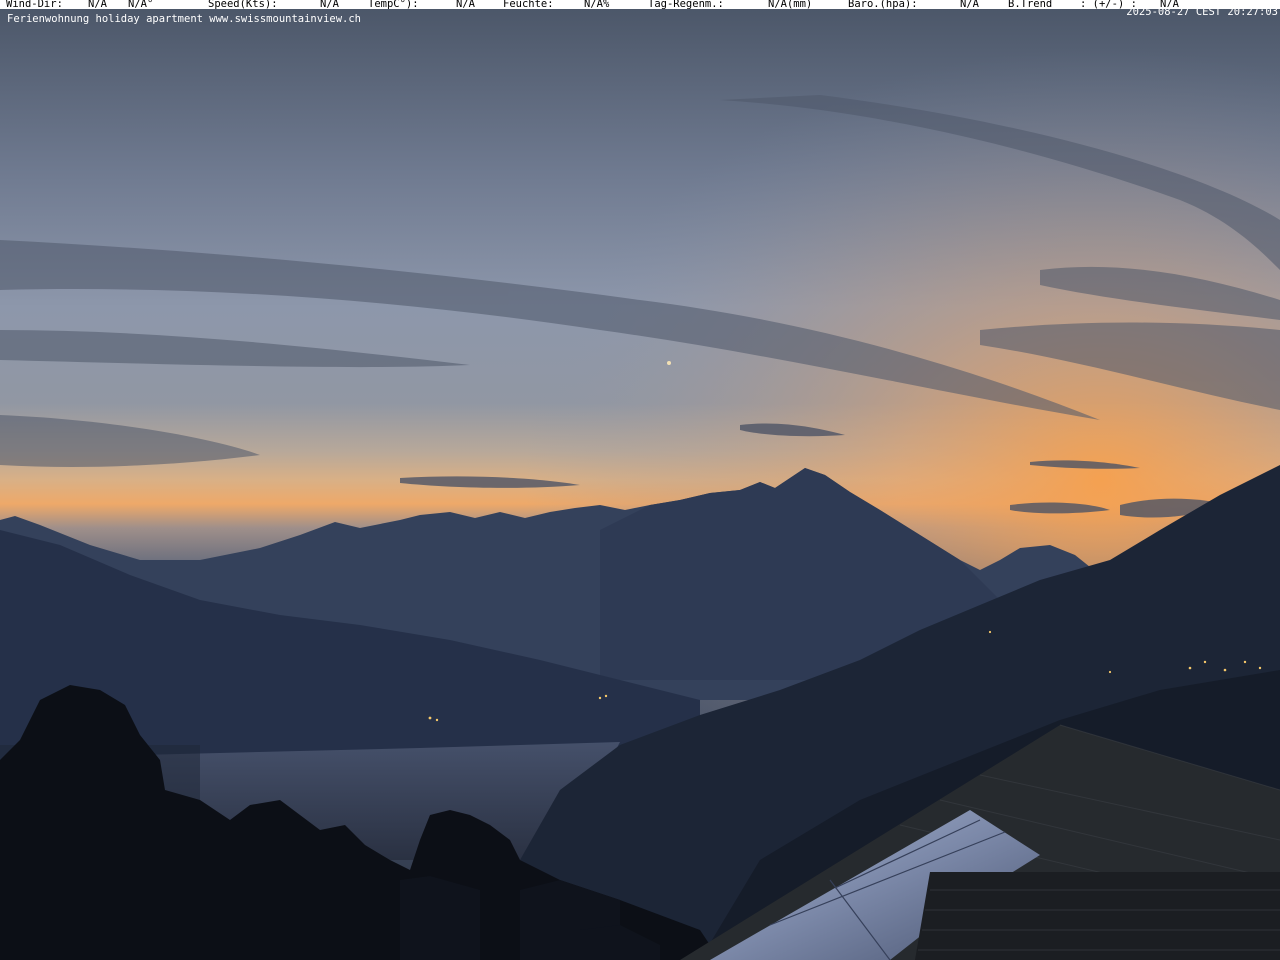 The height and width of the screenshot is (960, 1280). I want to click on trend-label: B.Trend, so click(1030, 4).